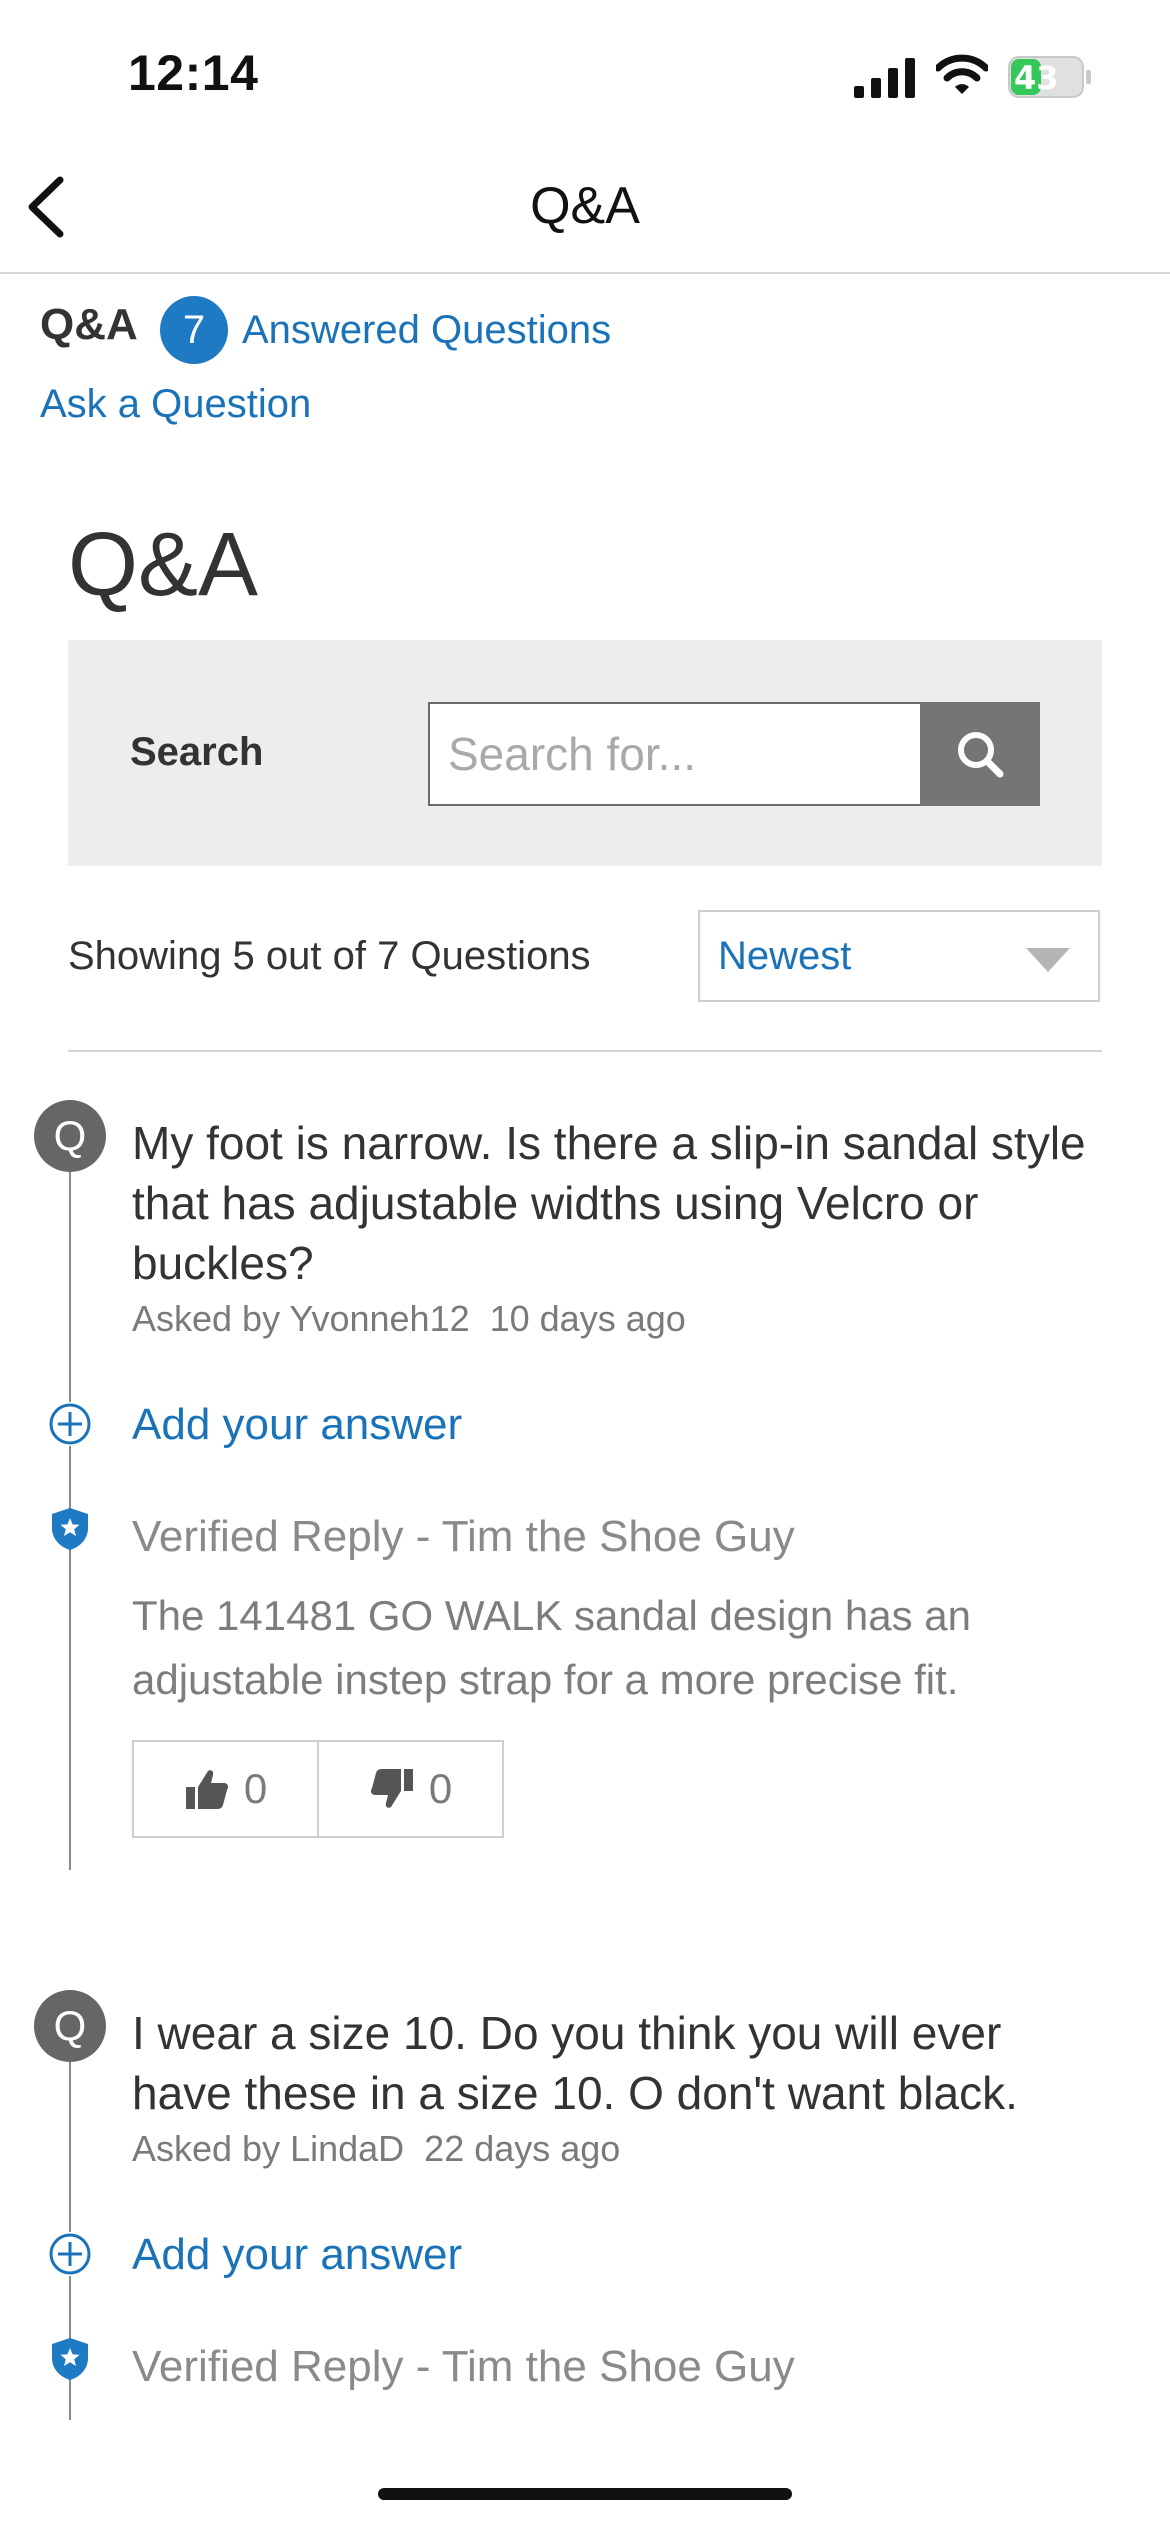 This screenshot has width=1170, height=2532. I want to click on dropdown-arrow-icon, so click(1048, 960).